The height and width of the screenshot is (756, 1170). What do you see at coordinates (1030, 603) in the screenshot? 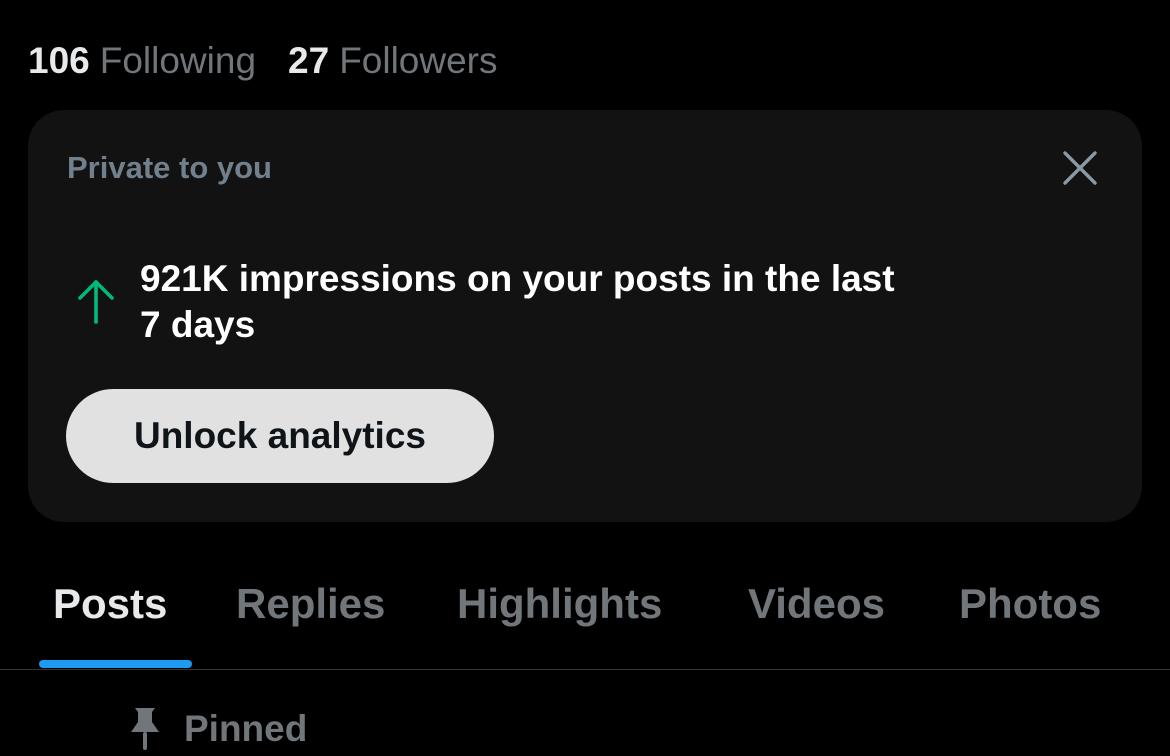
I see `tab-photos-label: Photos` at bounding box center [1030, 603].